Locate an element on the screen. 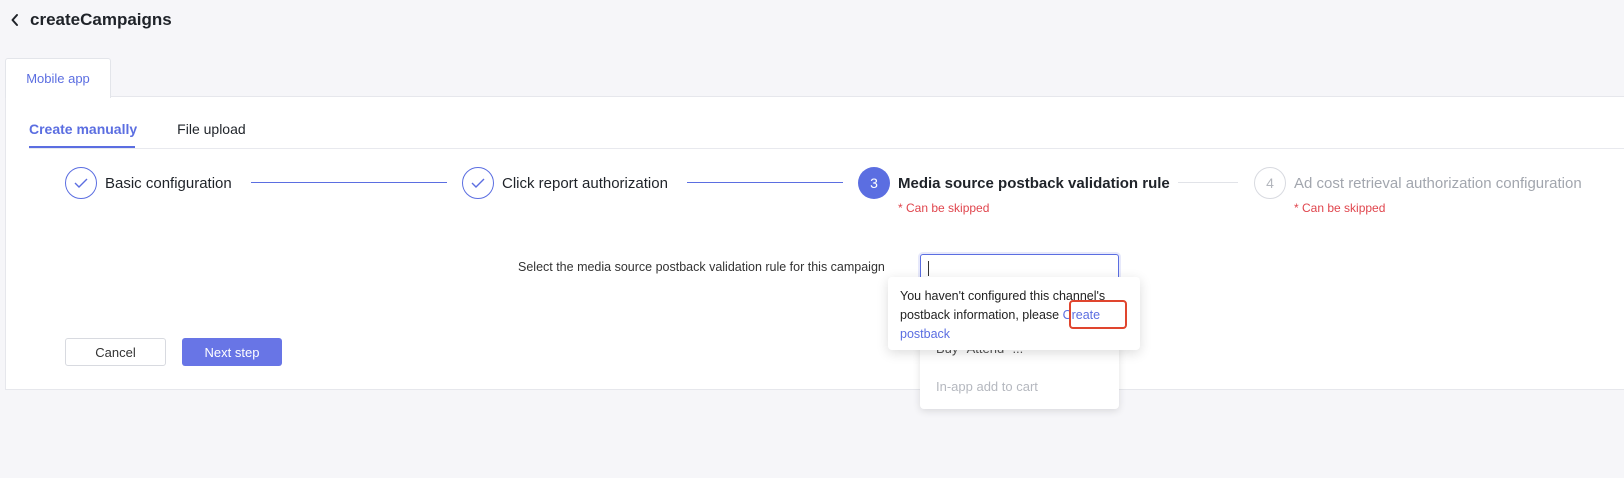 This screenshot has height=478, width=1624. step-title: Media source postback validation rule is located at coordinates (1034, 183).